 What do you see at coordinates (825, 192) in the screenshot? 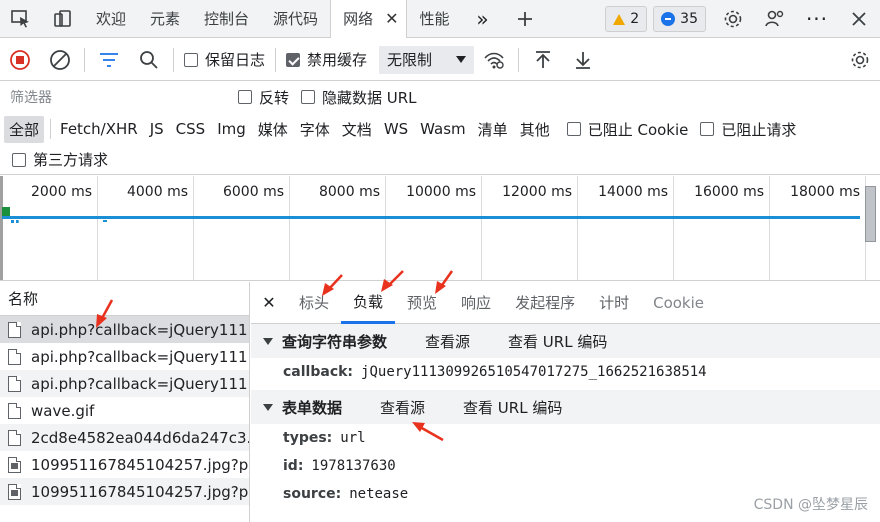
I see `timeline-tick-label: 18000 ms` at bounding box center [825, 192].